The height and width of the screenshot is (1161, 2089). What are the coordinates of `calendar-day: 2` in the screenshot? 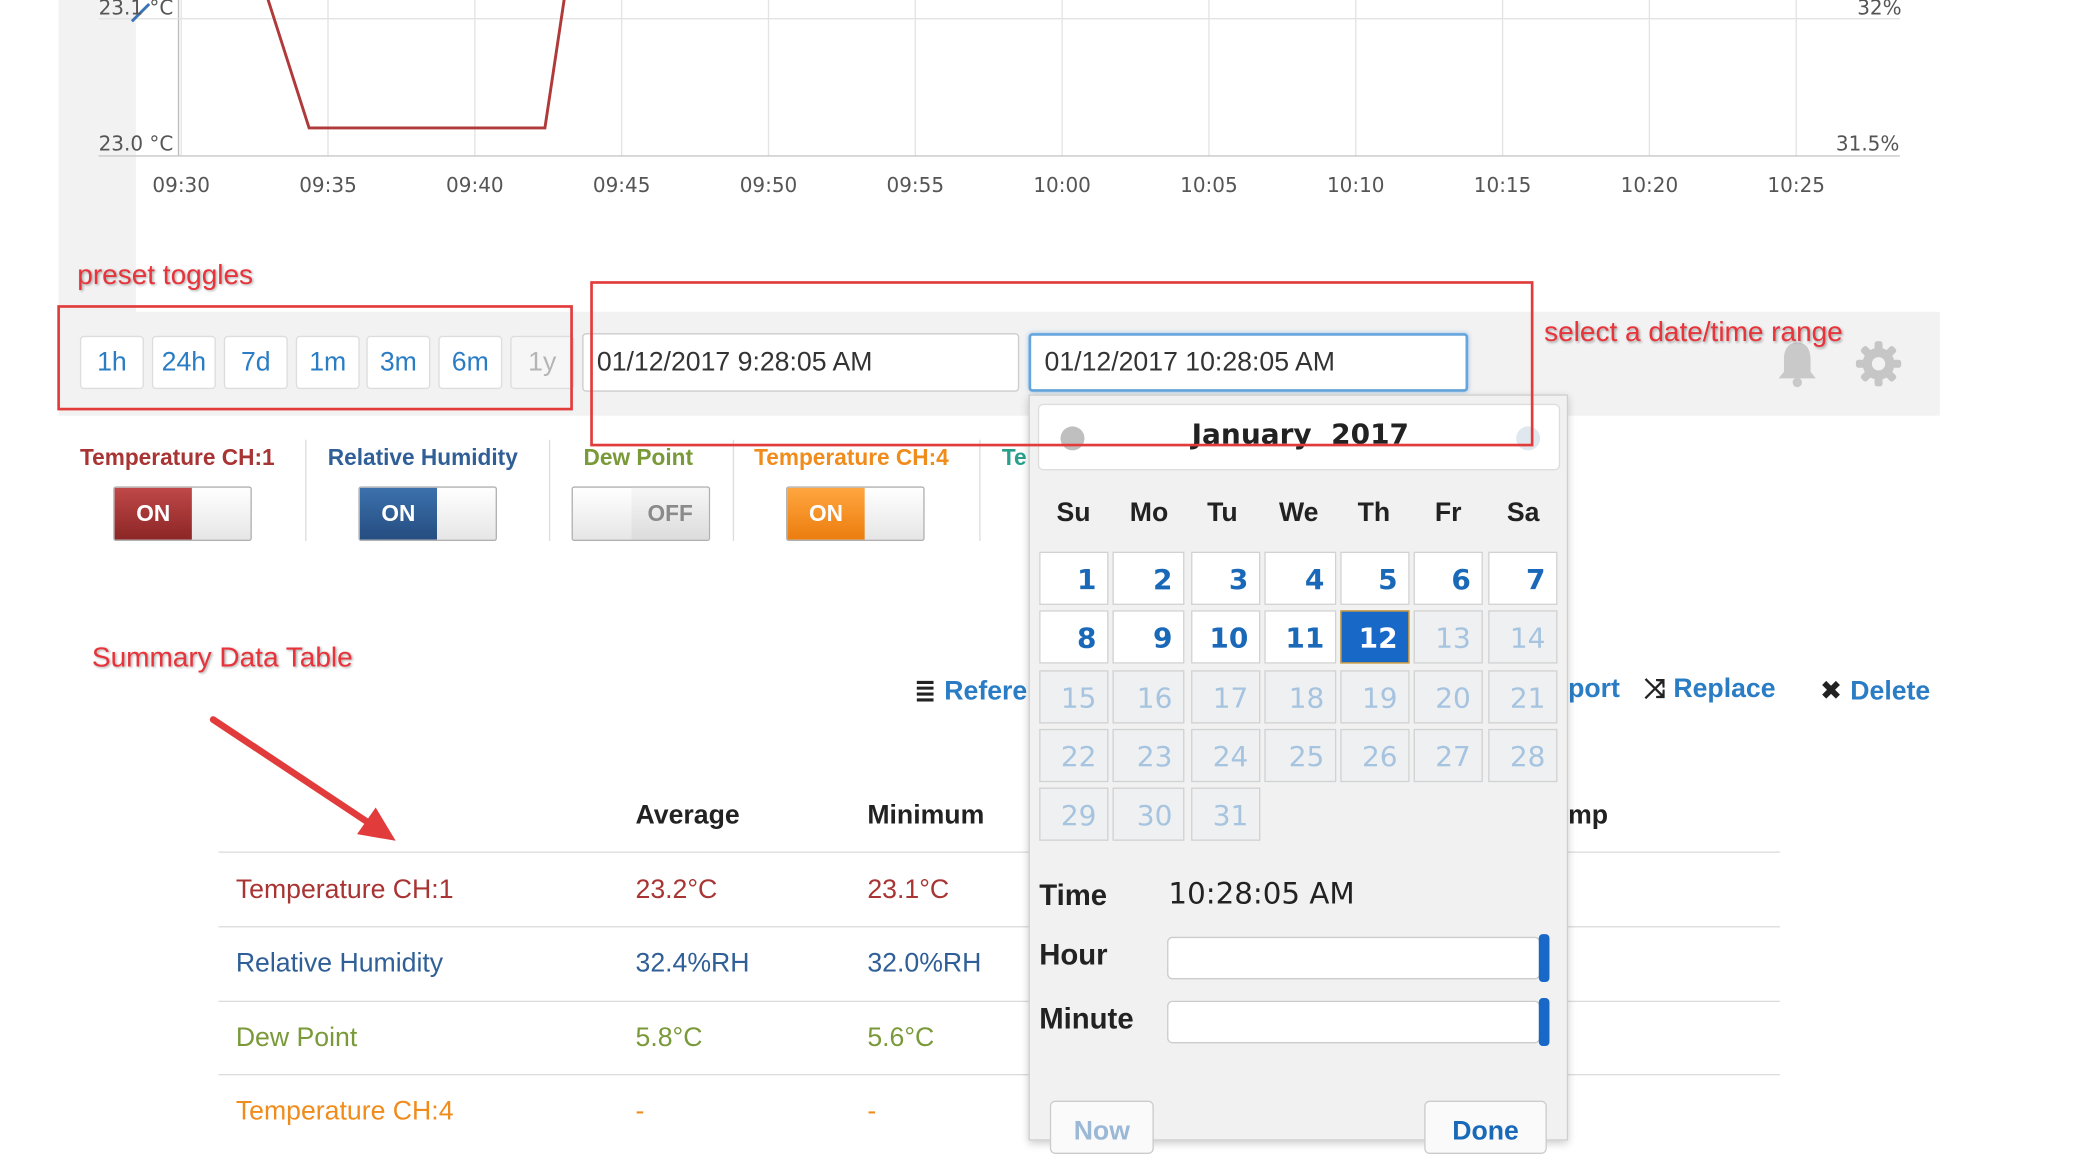 It's located at (1148, 578).